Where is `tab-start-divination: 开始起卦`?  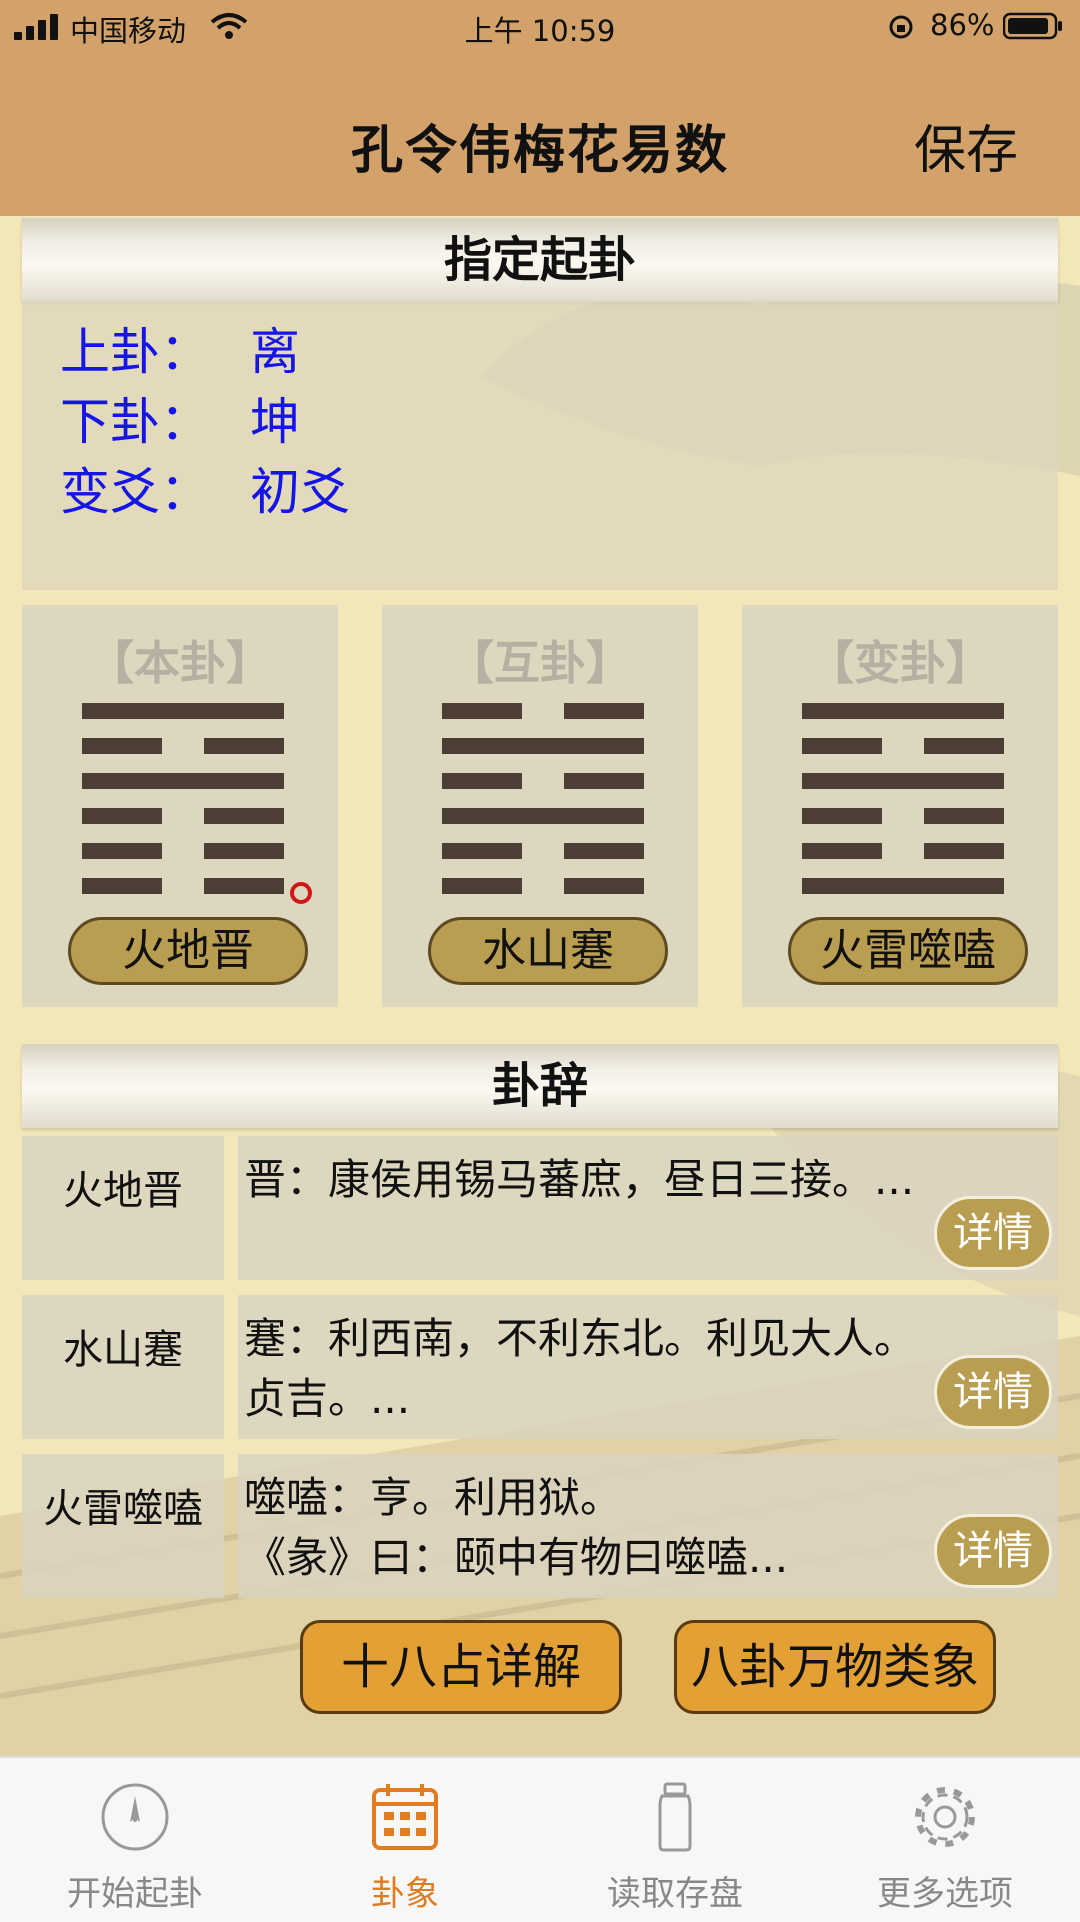 tab-start-divination: 开始起卦 is located at coordinates (135, 1840).